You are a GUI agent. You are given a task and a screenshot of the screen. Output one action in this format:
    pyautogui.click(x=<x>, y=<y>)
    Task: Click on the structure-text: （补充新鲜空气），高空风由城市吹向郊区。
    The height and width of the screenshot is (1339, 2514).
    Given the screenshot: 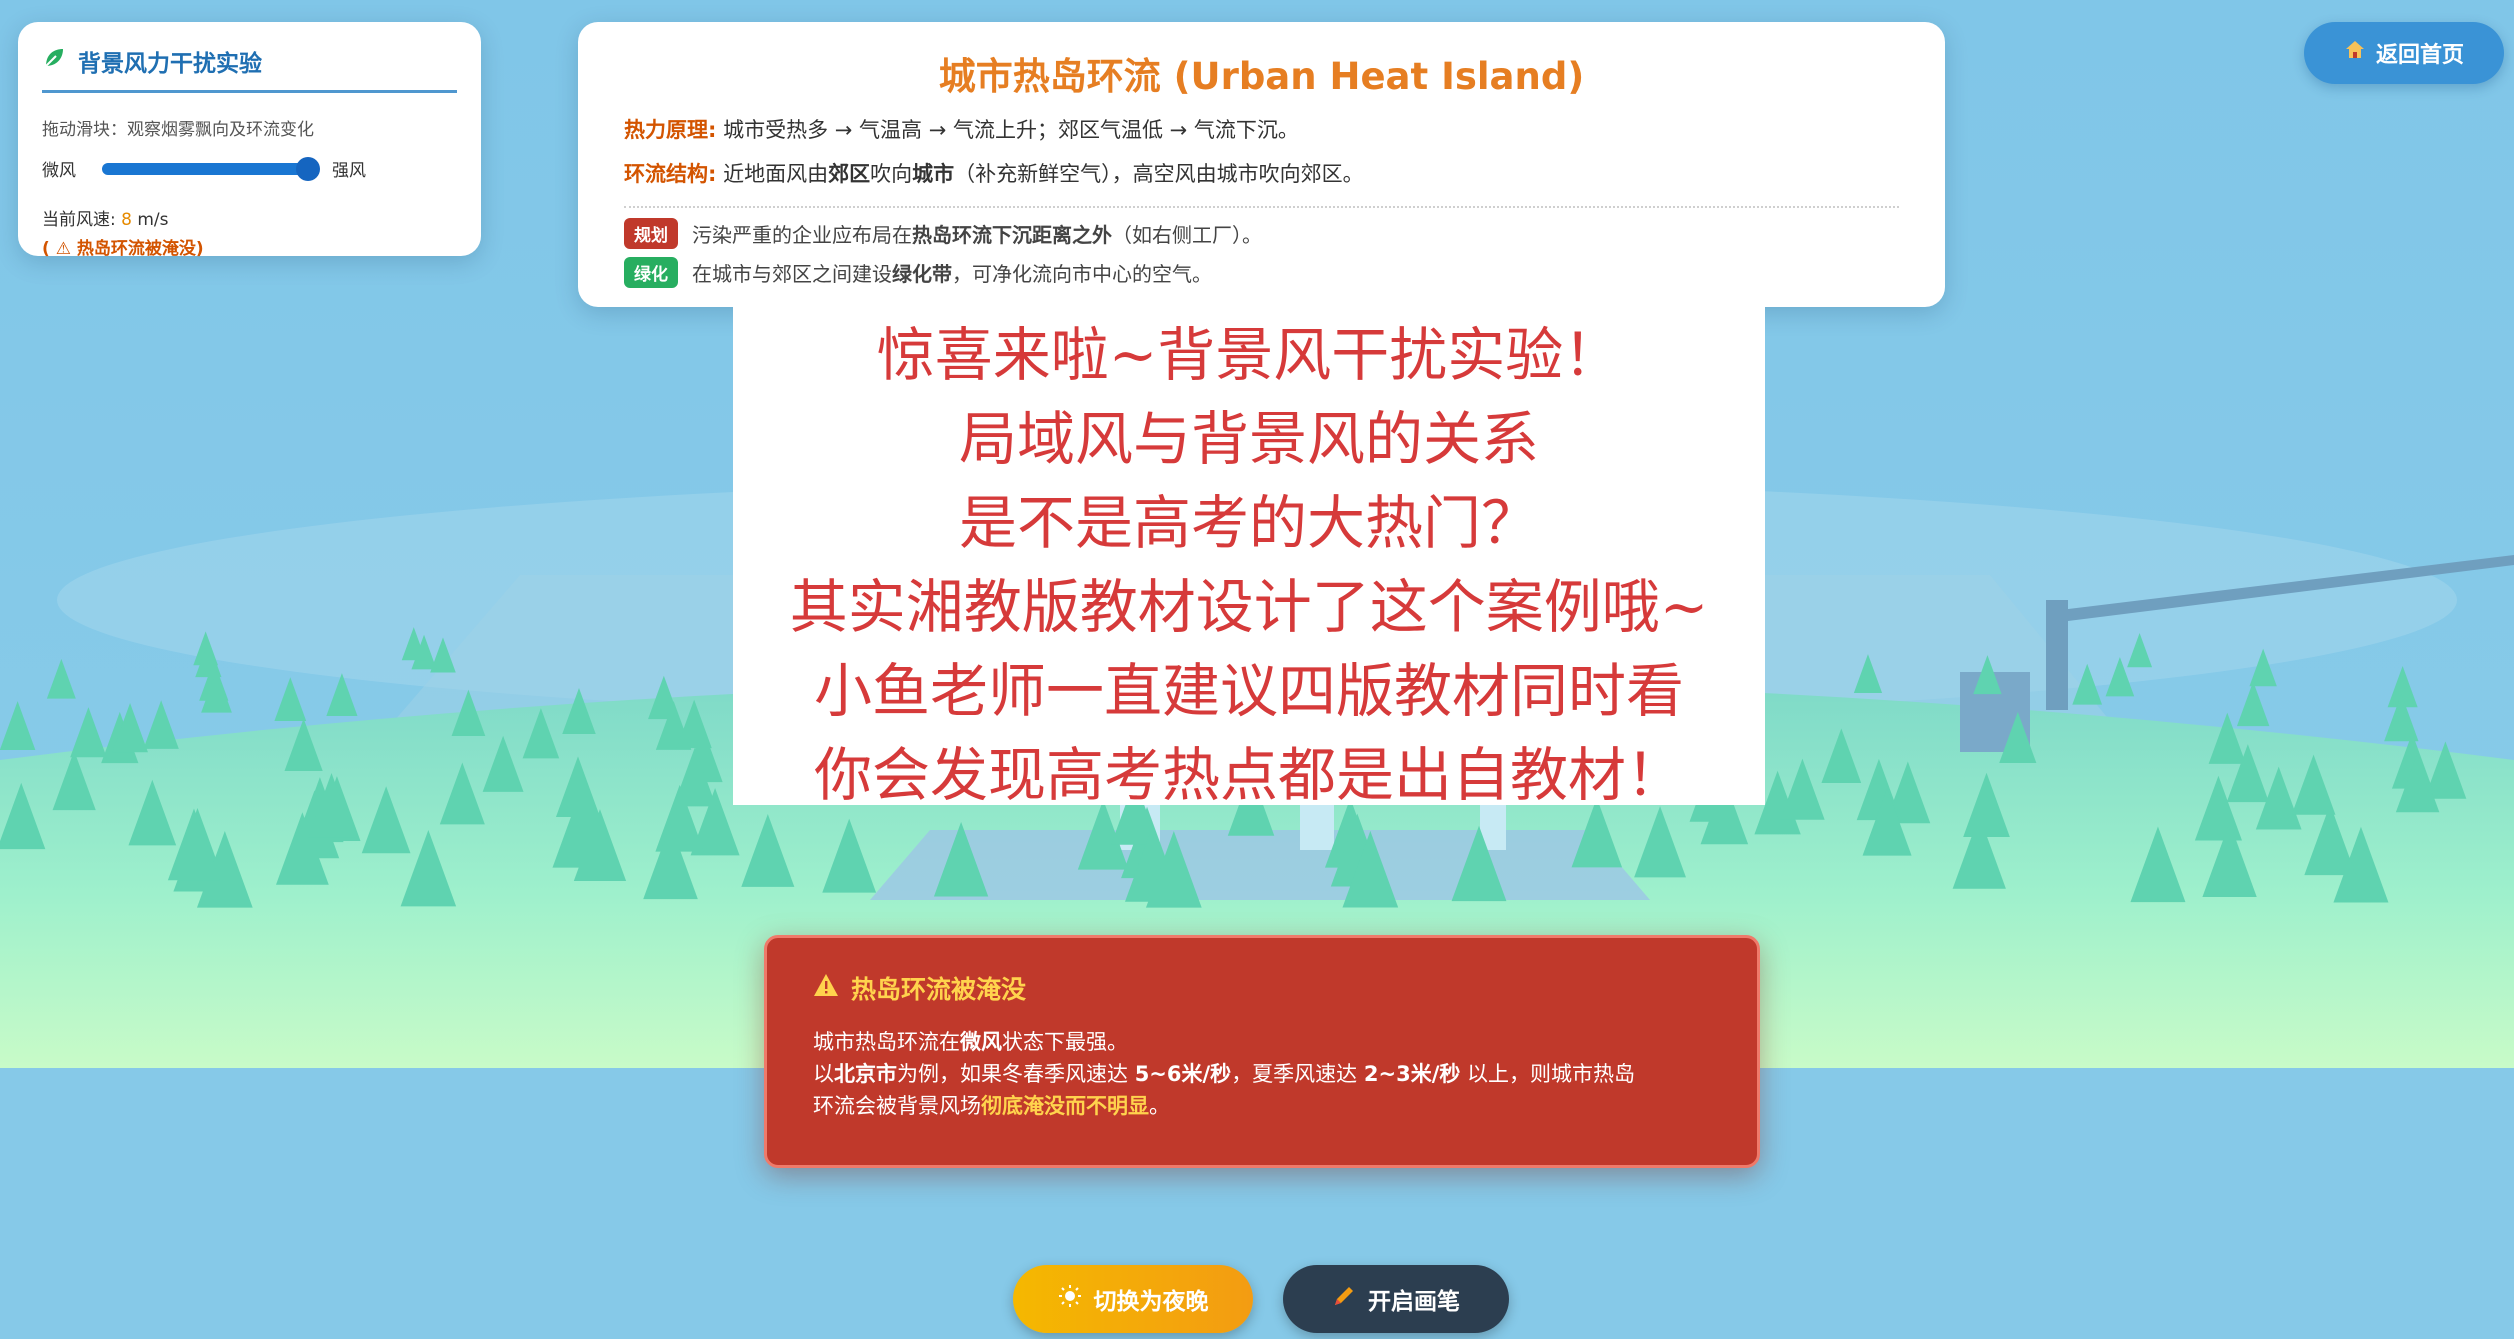 What is the action you would take?
    pyautogui.click(x=1159, y=174)
    